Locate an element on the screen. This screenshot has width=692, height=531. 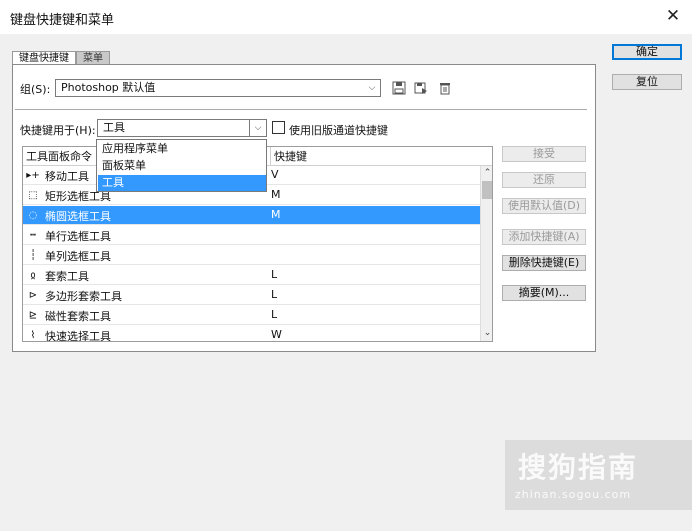
table-row: ⊳ 多边形套索工具 L is located at coordinates (251, 295).